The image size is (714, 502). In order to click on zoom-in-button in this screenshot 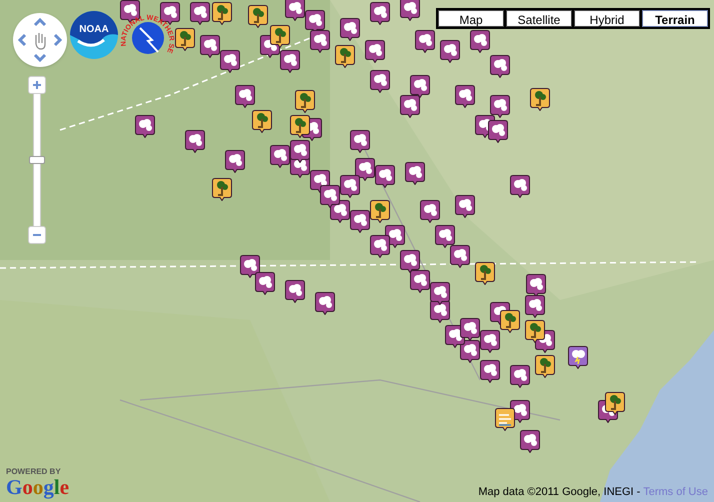, I will do `click(37, 85)`.